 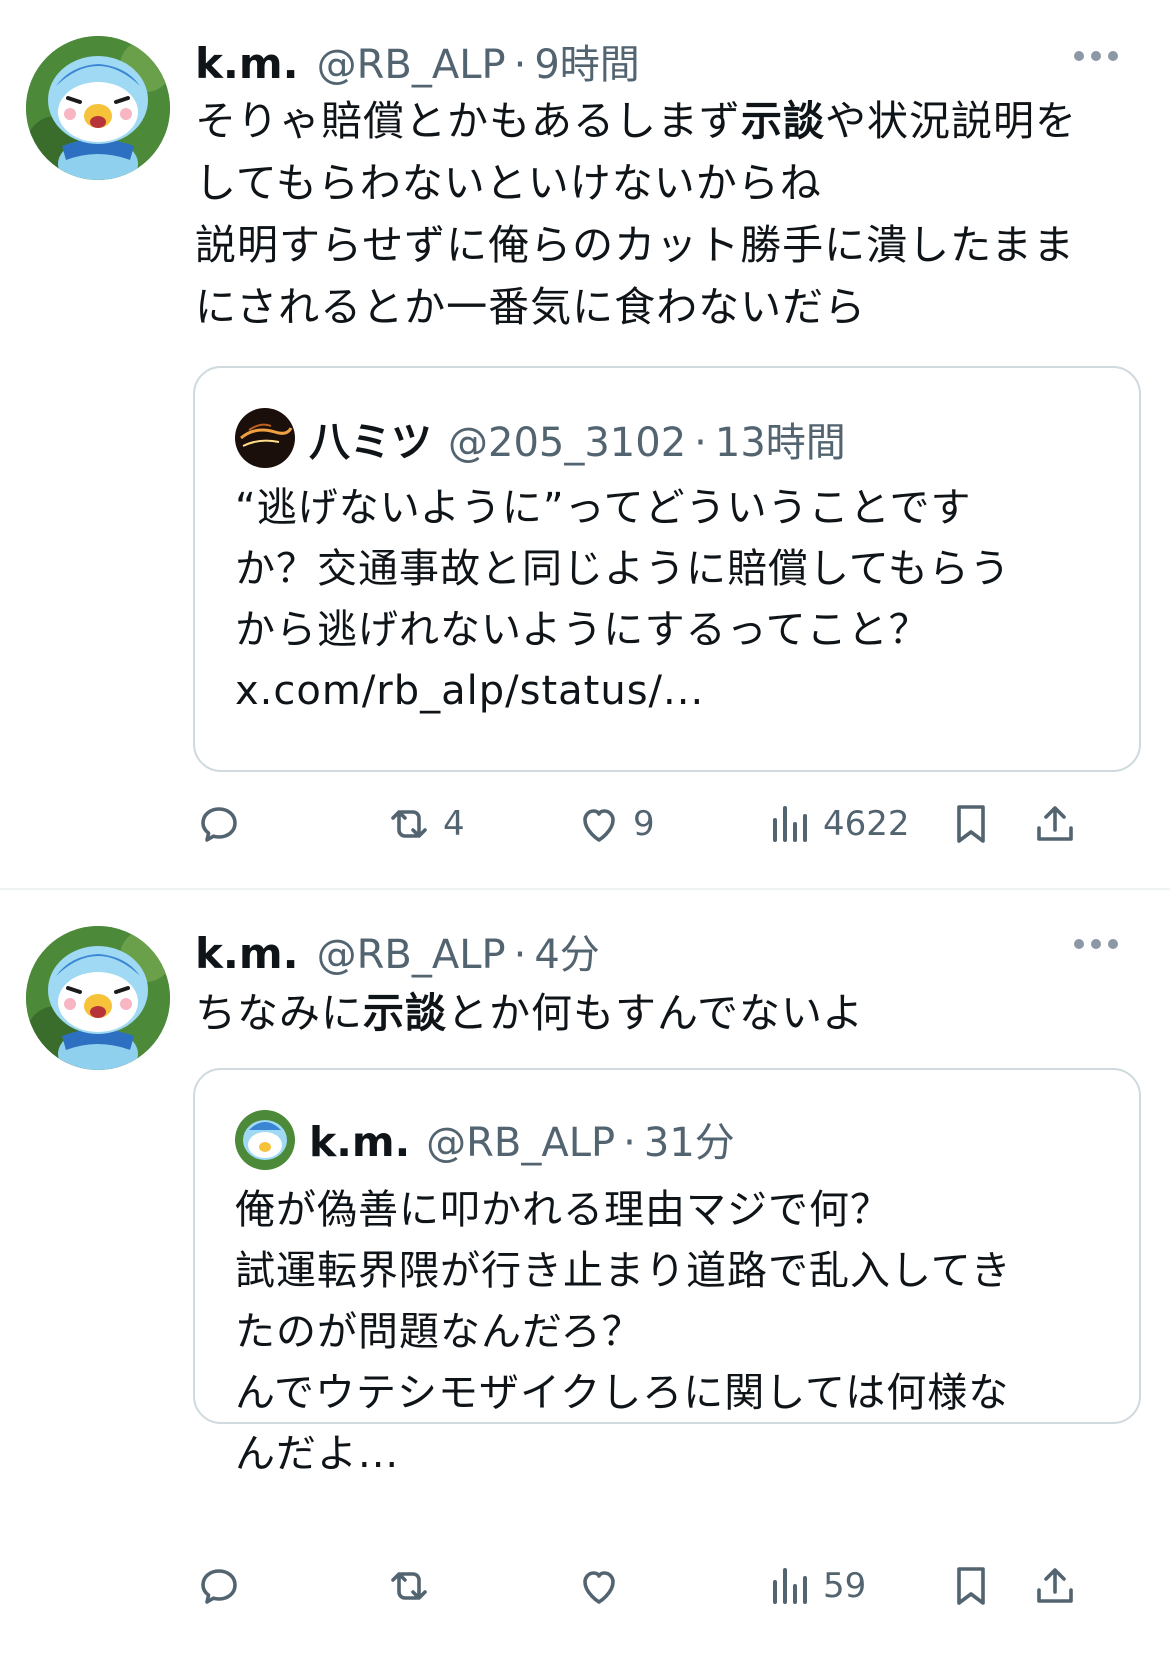 What do you see at coordinates (439, 1332) in the screenshot?
I see `quoted-text-line: たのが問題なんだろ？` at bounding box center [439, 1332].